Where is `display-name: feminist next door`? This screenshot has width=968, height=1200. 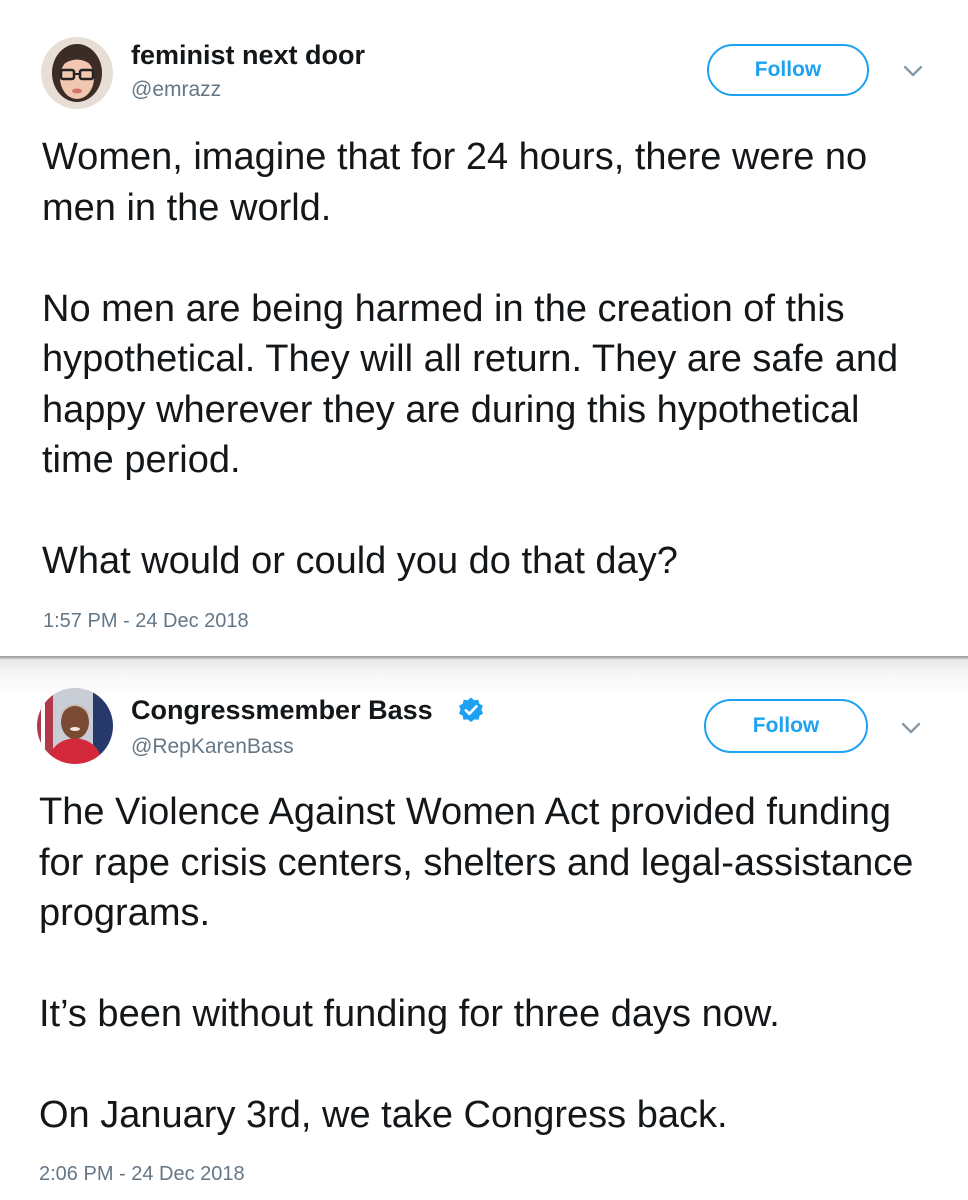
display-name: feminist next door is located at coordinates (248, 55).